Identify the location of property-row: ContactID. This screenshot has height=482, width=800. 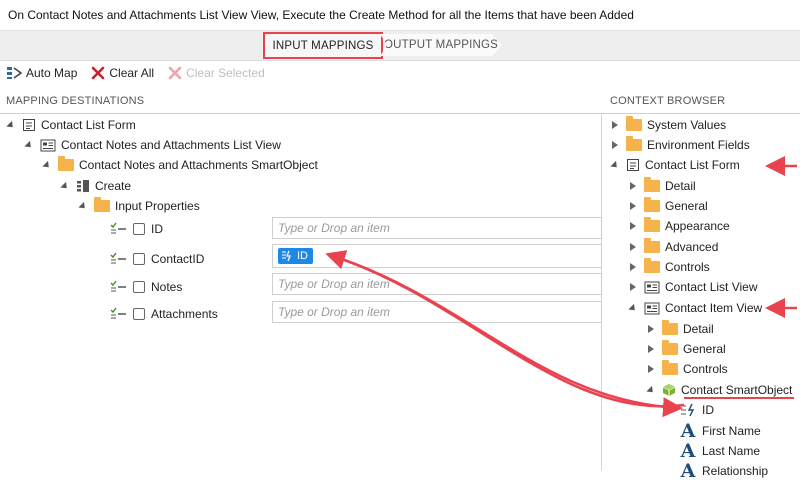
(157, 259).